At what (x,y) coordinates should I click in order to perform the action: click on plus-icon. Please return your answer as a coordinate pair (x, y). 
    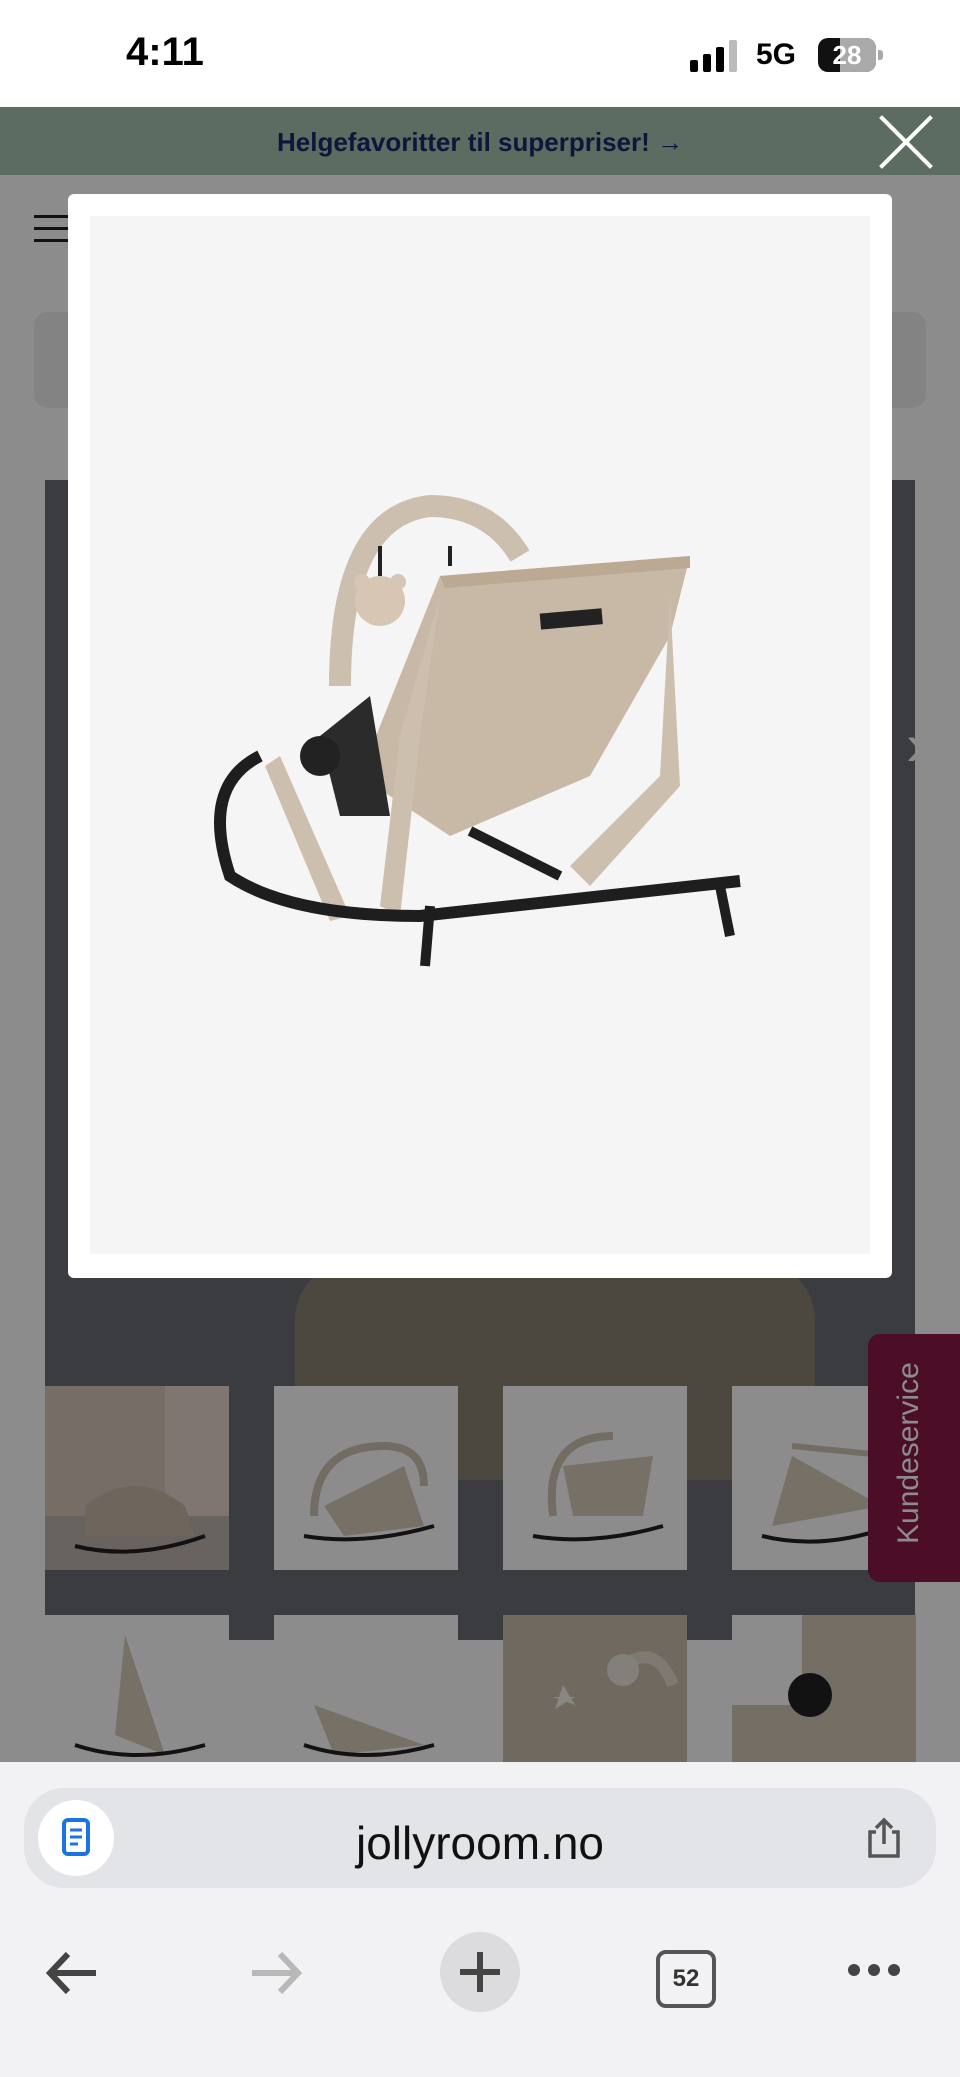
    Looking at the image, I should click on (480, 1972).